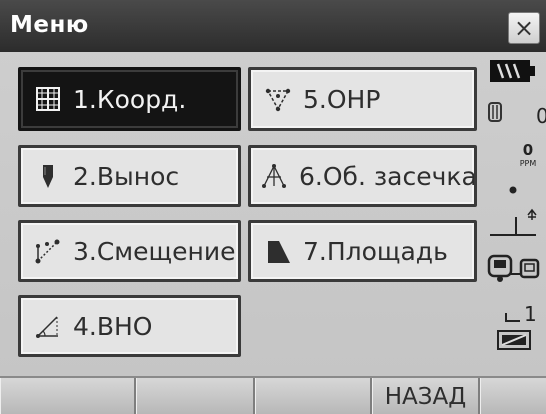  What do you see at coordinates (528, 163) in the screenshot?
I see `ppm-unit: PPM` at bounding box center [528, 163].